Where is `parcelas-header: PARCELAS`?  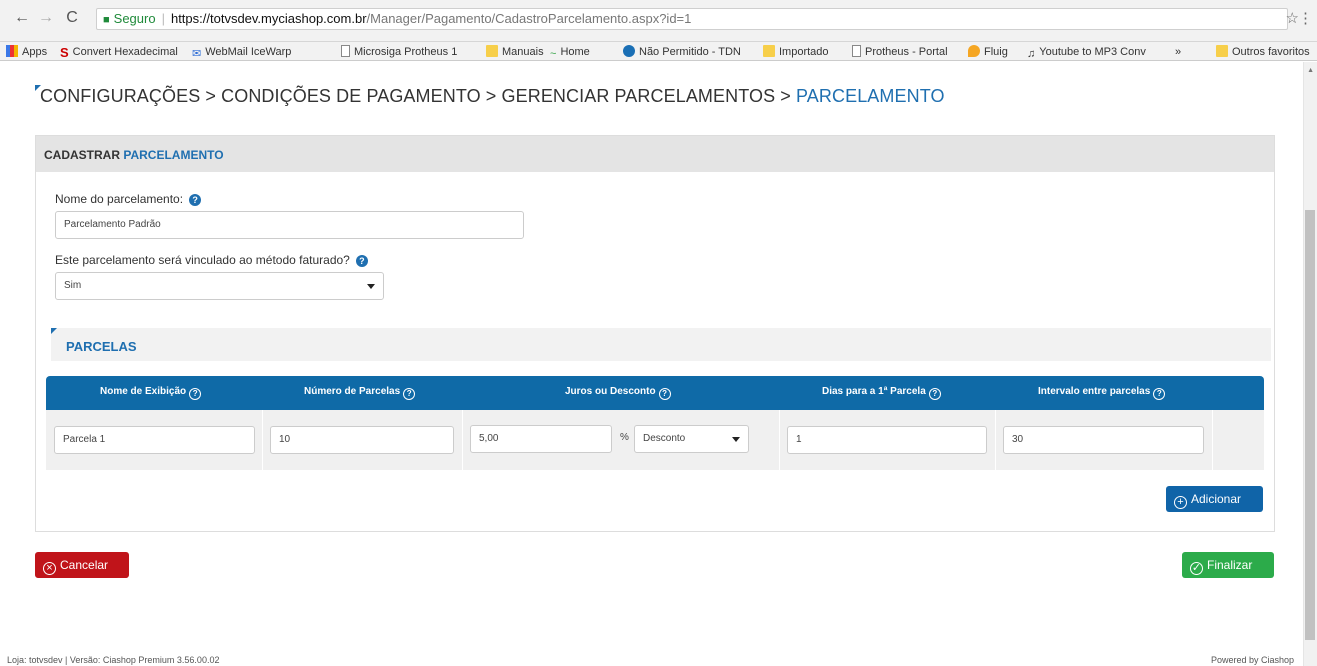
parcelas-header: PARCELAS is located at coordinates (661, 344).